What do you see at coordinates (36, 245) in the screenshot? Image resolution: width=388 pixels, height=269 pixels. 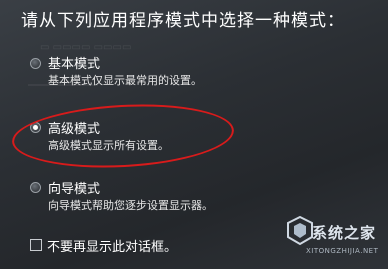 I see `dont-show-again-checkbox` at bounding box center [36, 245].